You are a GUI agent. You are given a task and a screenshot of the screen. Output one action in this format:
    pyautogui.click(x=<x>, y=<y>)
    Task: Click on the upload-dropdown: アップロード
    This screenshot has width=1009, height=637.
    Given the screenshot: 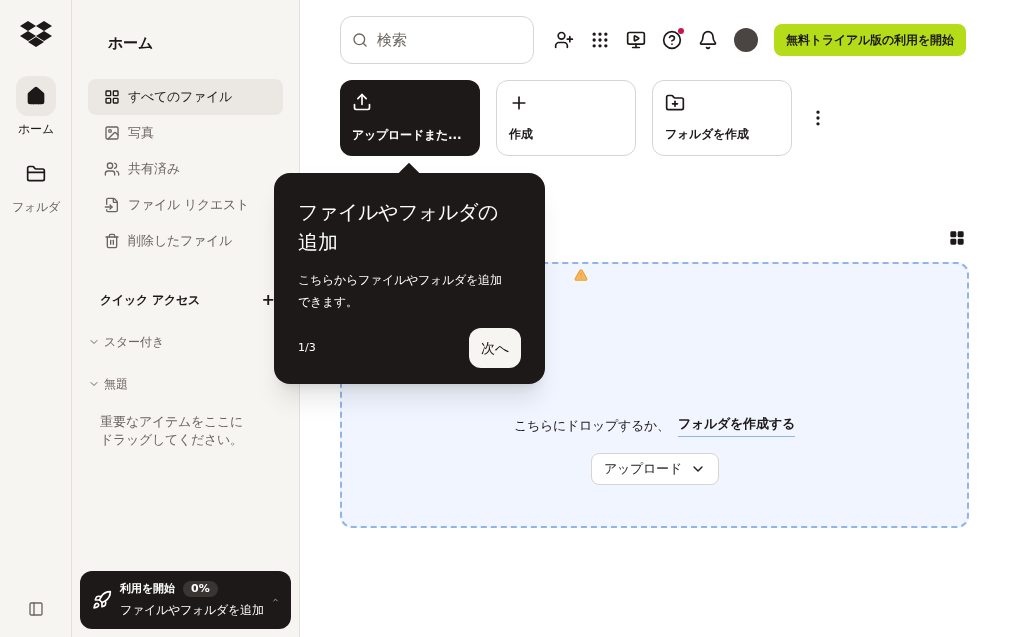 What is the action you would take?
    pyautogui.click(x=654, y=468)
    